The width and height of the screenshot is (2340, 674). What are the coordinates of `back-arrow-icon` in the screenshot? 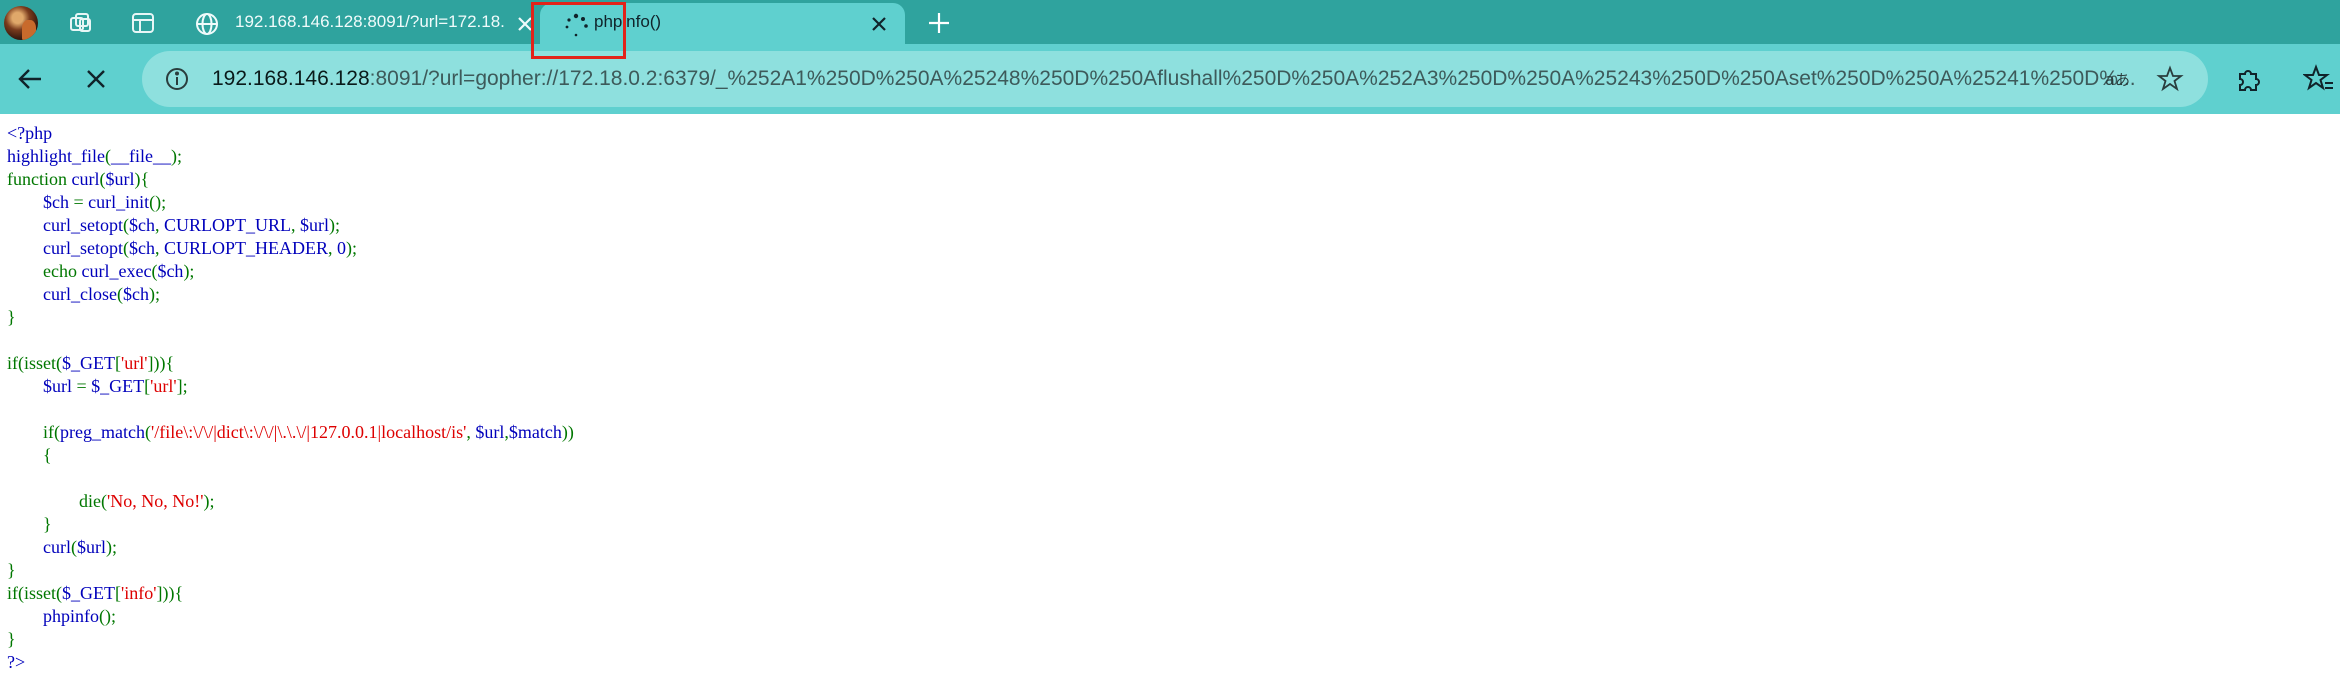 It's located at (30, 79).